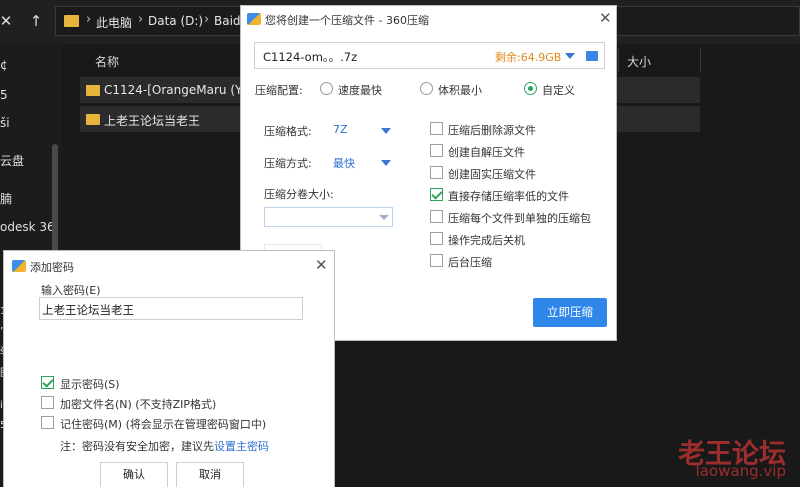  I want to click on compress-dialog-titlebar: 您将创建一个压缩文件 - 360压缩 ✕, so click(428, 19).